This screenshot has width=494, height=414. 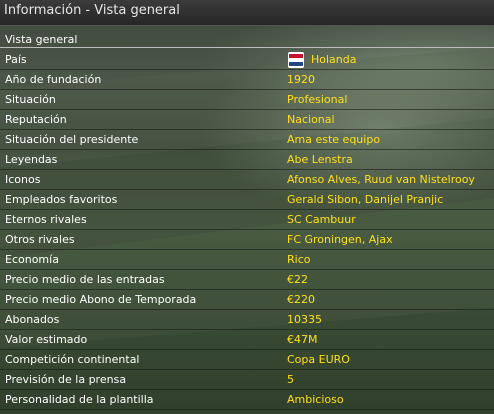 What do you see at coordinates (32, 259) in the screenshot?
I see `info-row-label: Economía` at bounding box center [32, 259].